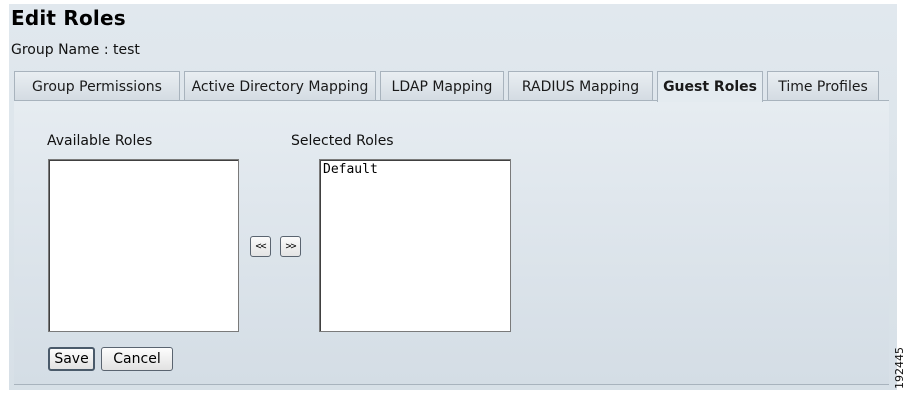 Image resolution: width=907 pixels, height=394 pixels. I want to click on group-name-label: Group Name : test, so click(75, 50).